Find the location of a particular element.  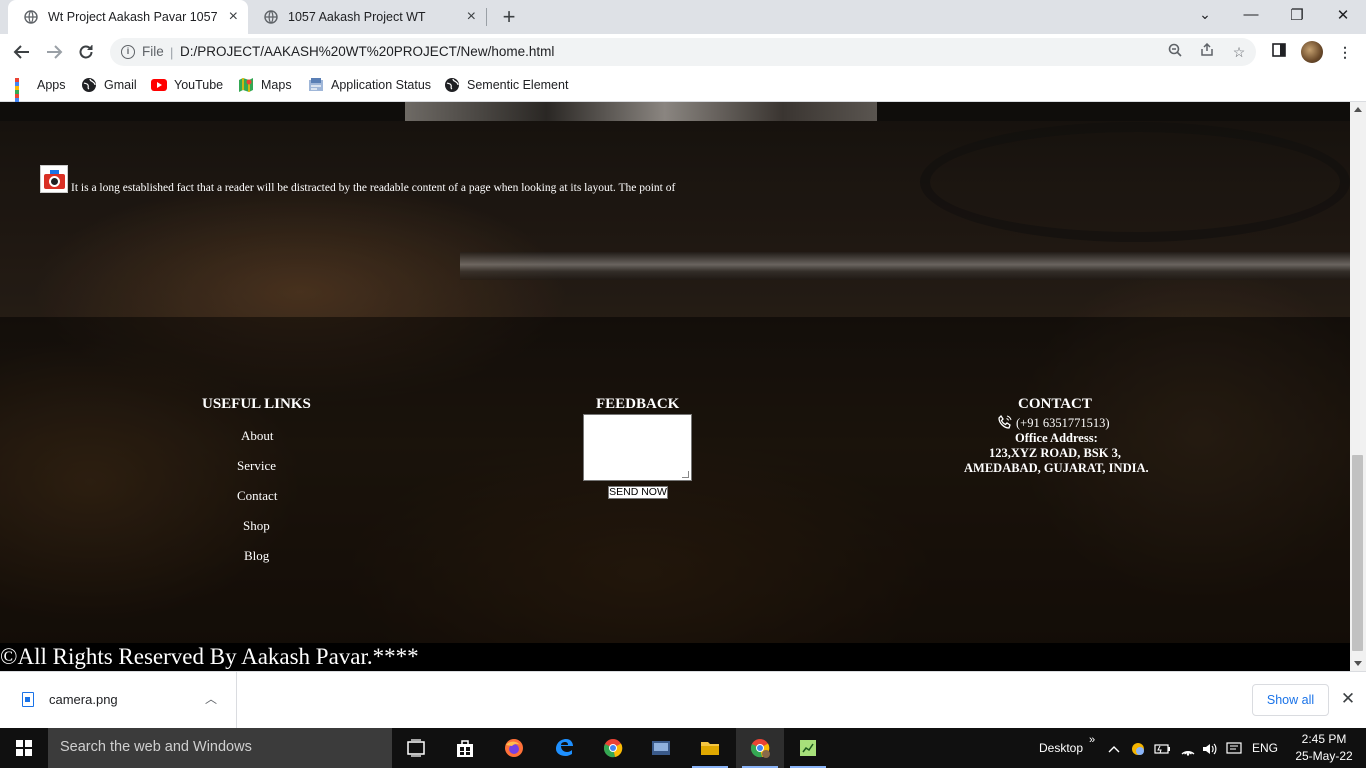

camera-image is located at coordinates (54, 179).